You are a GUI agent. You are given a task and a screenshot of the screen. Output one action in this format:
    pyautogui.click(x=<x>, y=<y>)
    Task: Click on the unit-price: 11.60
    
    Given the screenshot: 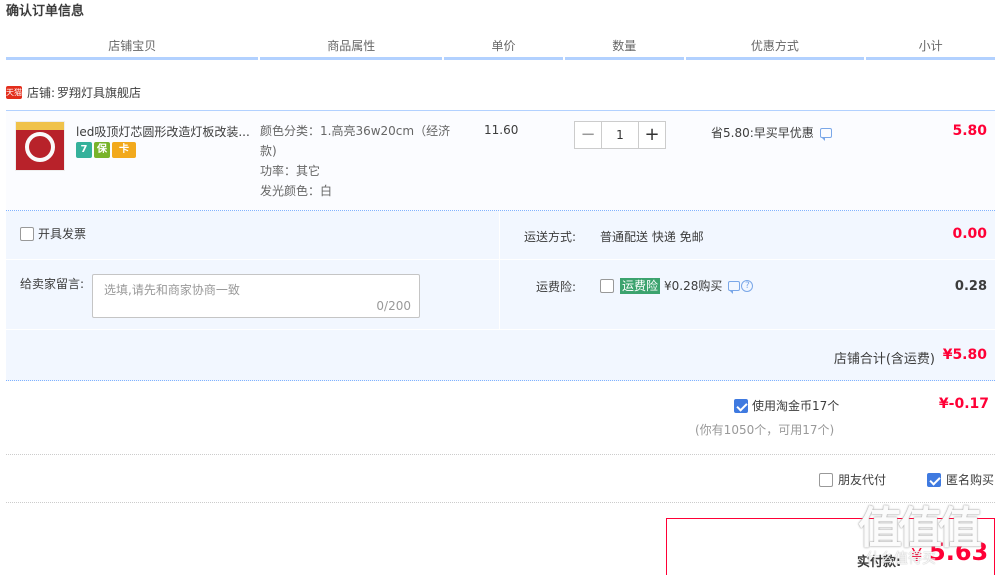 What is the action you would take?
    pyautogui.click(x=501, y=130)
    